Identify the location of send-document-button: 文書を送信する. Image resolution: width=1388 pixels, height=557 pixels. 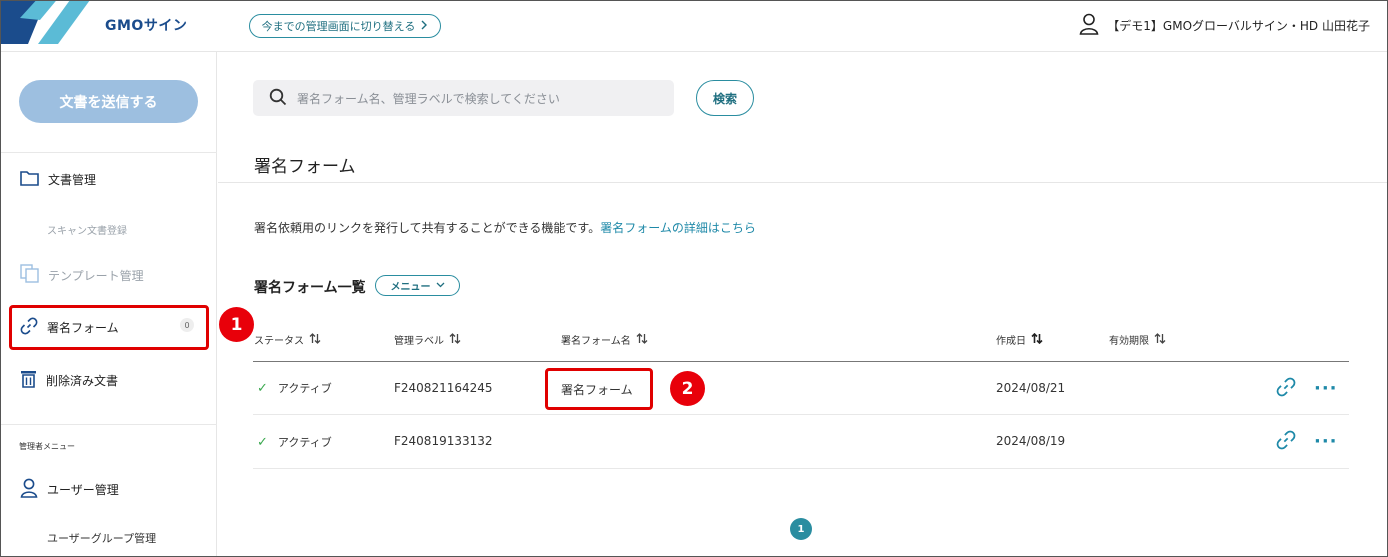
(108, 101).